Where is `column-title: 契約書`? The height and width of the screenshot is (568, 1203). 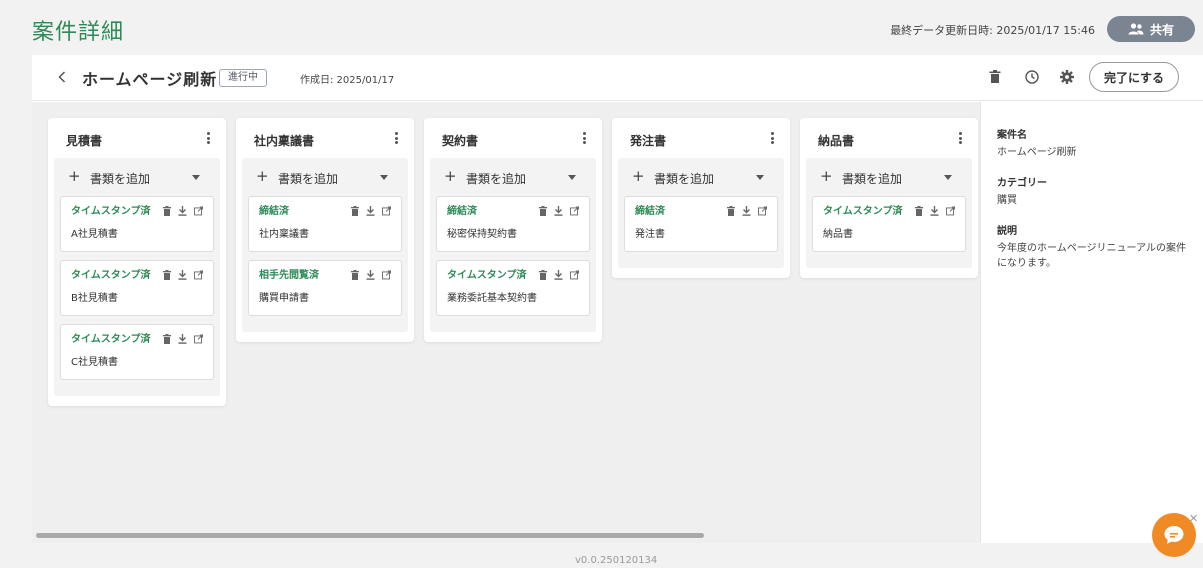
column-title: 契約書 is located at coordinates (460, 141).